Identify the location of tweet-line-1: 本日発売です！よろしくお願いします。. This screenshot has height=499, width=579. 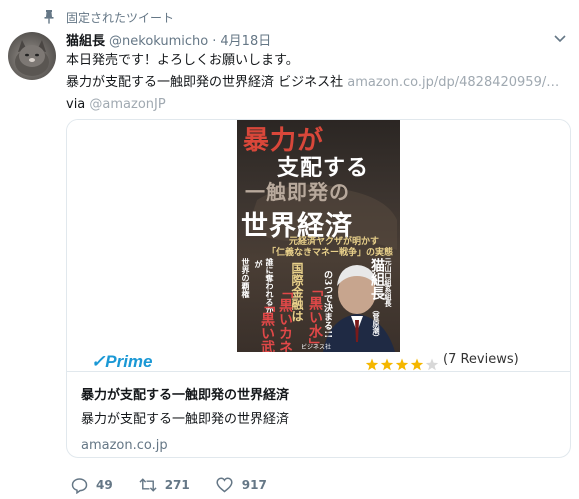
(182, 60).